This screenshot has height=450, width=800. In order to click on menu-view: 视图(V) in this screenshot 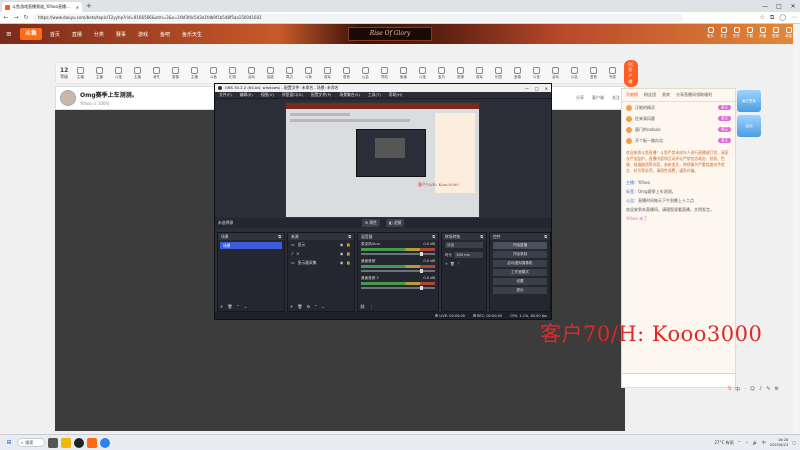, I will do `click(267, 95)`.